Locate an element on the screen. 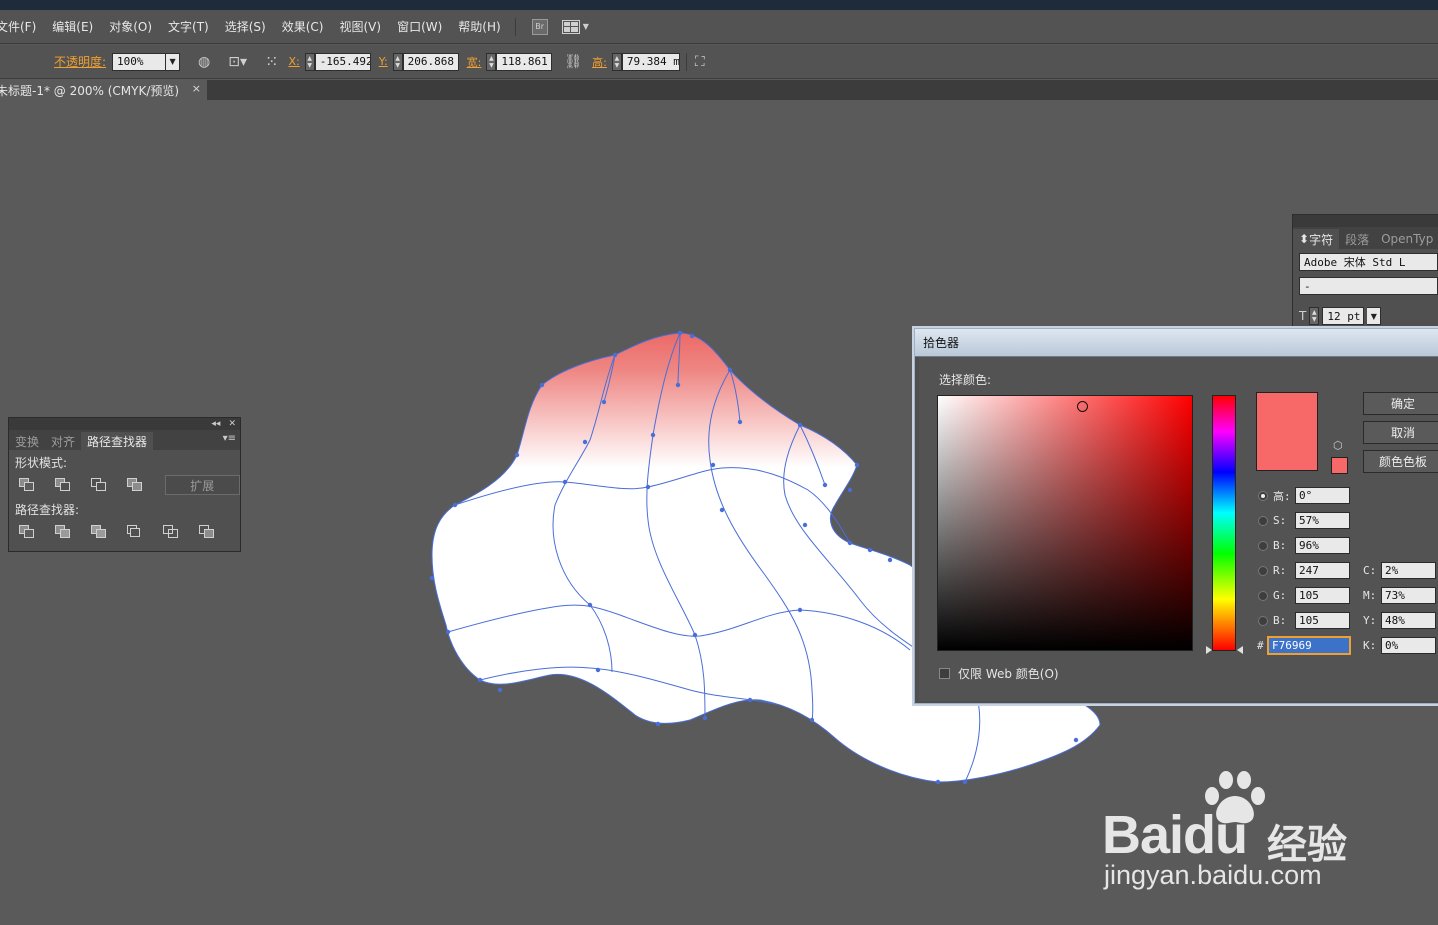 This screenshot has width=1438, height=925. gamut-color-swatch is located at coordinates (1339, 465).